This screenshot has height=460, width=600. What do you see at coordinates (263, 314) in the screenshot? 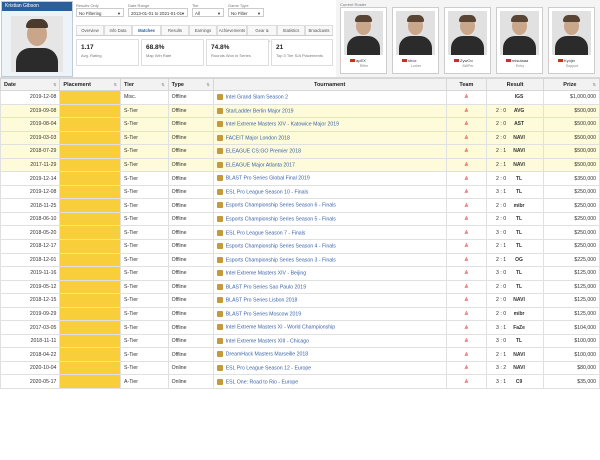
I see `tournament-link: BLAST Pro Series Moscow 2019` at bounding box center [263, 314].